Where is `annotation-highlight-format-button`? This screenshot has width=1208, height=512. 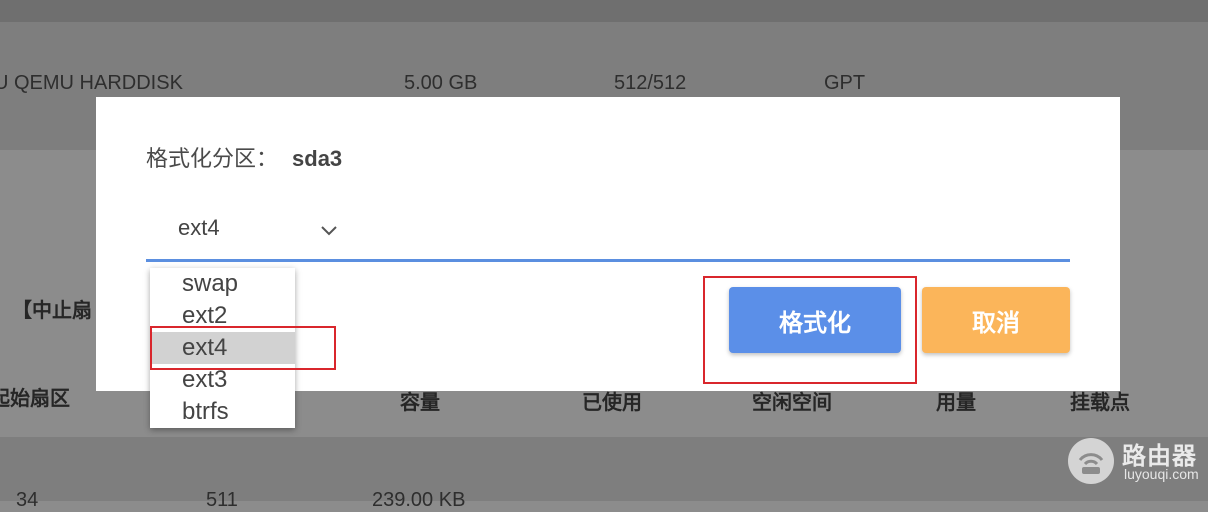
annotation-highlight-format-button is located at coordinates (810, 330).